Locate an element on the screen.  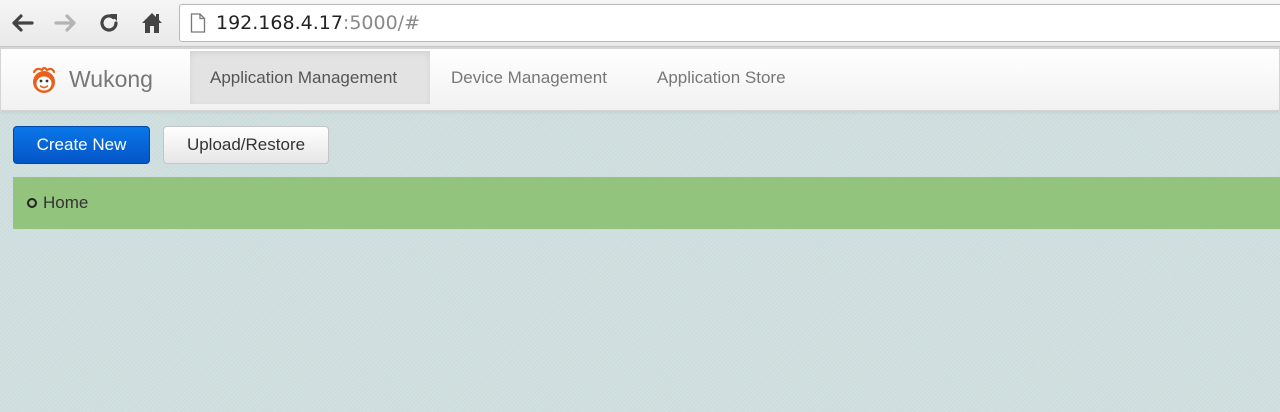
nav-device-management: Device Management is located at coordinates (529, 77).